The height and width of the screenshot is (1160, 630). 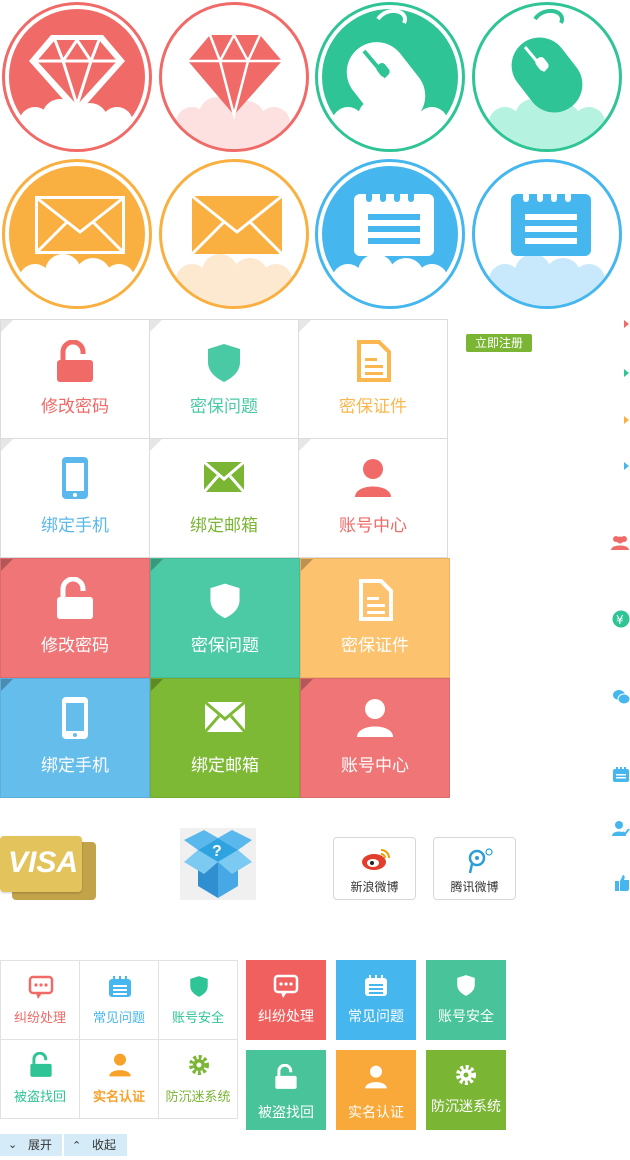 I want to click on diamond-badge-filled, so click(x=77, y=77).